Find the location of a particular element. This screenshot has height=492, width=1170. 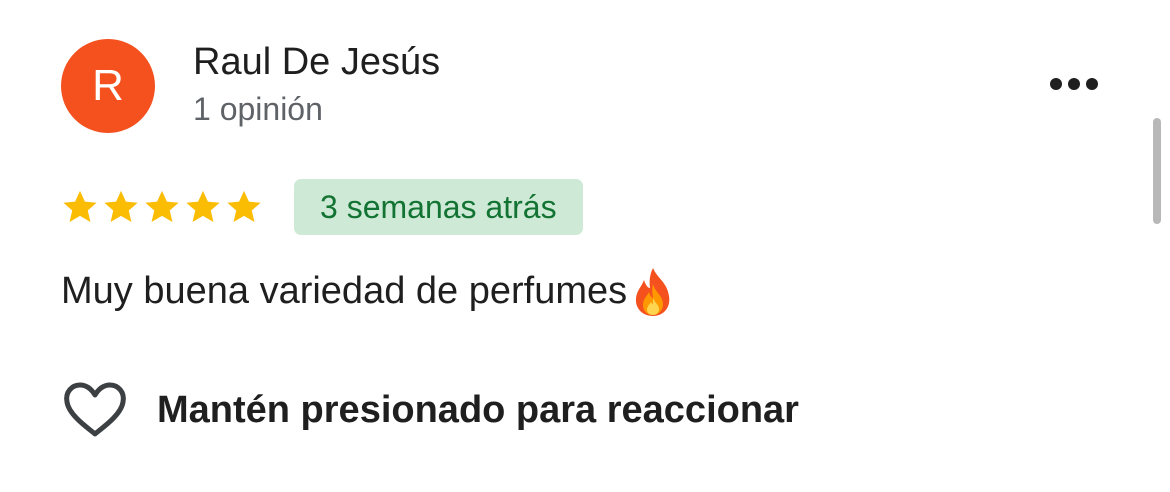

star-rating is located at coordinates (163, 207).